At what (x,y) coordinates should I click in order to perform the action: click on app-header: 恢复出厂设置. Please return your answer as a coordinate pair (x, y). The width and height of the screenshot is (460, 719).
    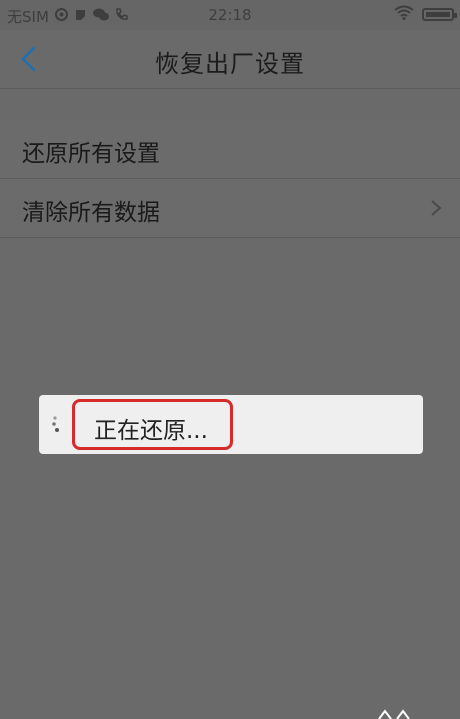
    Looking at the image, I should click on (230, 59).